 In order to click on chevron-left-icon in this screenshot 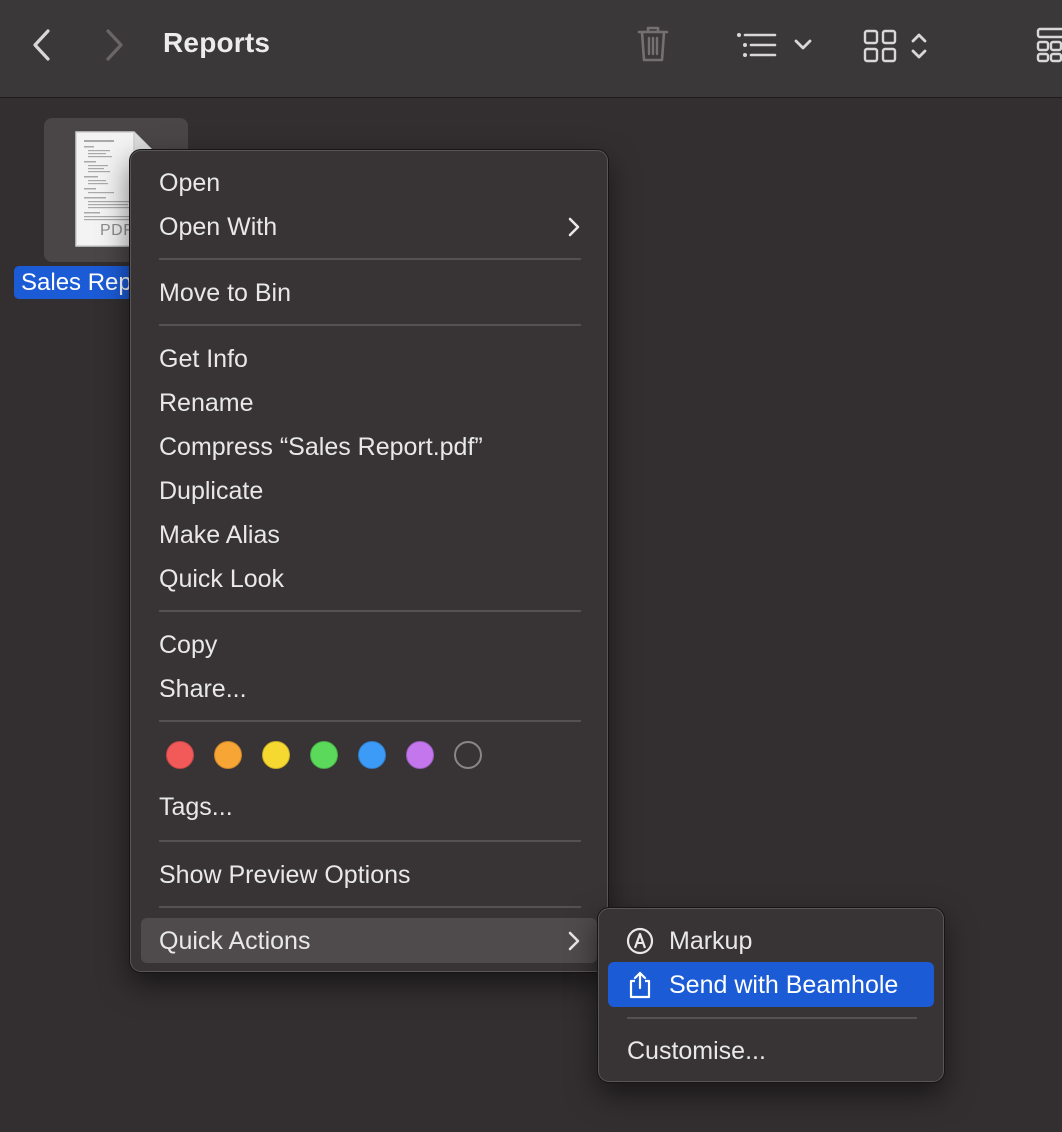, I will do `click(41, 45)`.